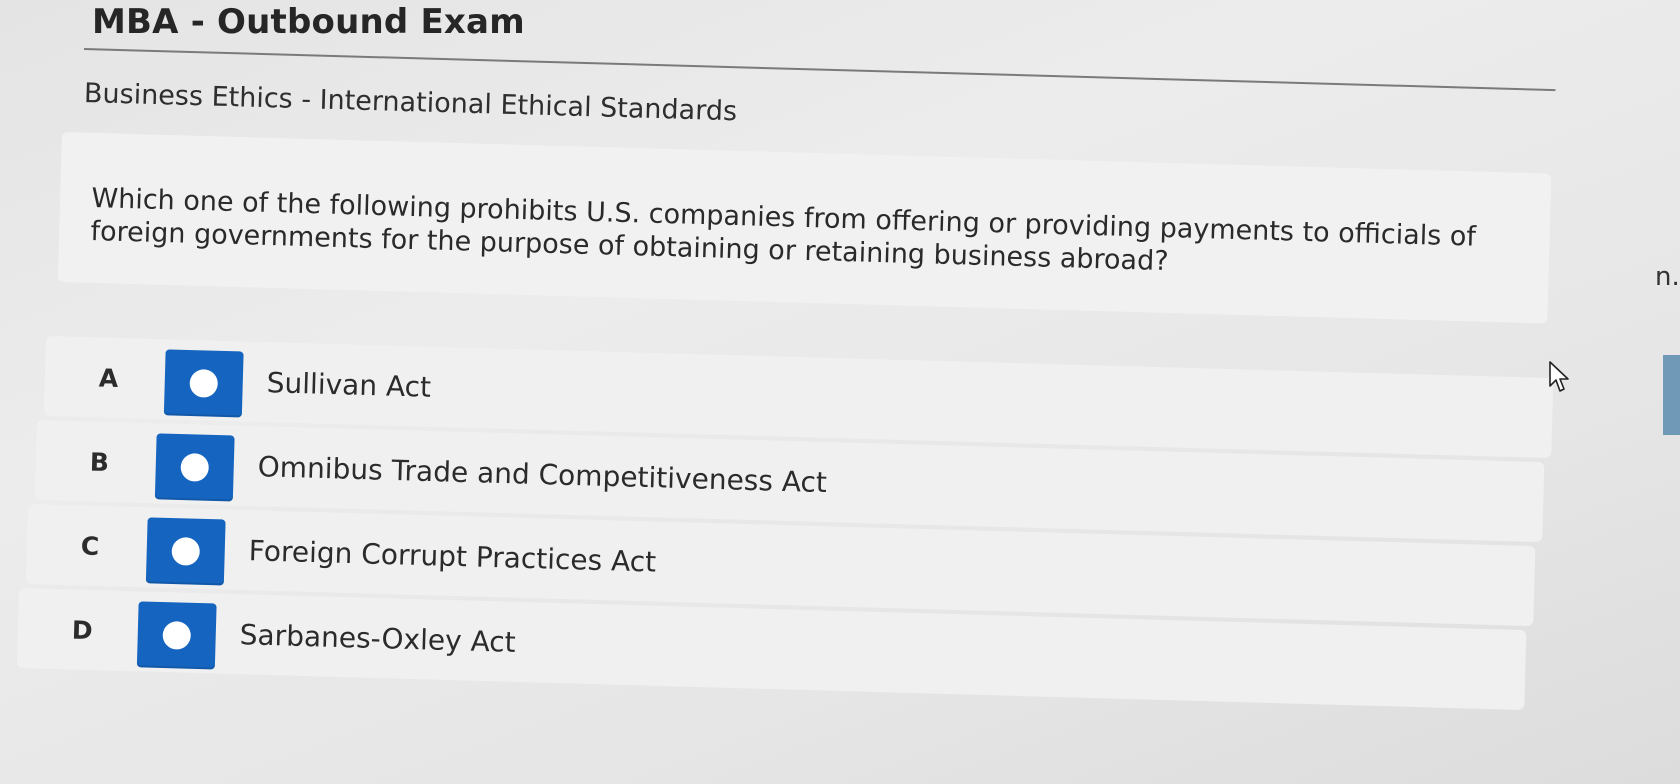  Describe the element at coordinates (108, 378) in the screenshot. I see `option-letter: A` at that location.